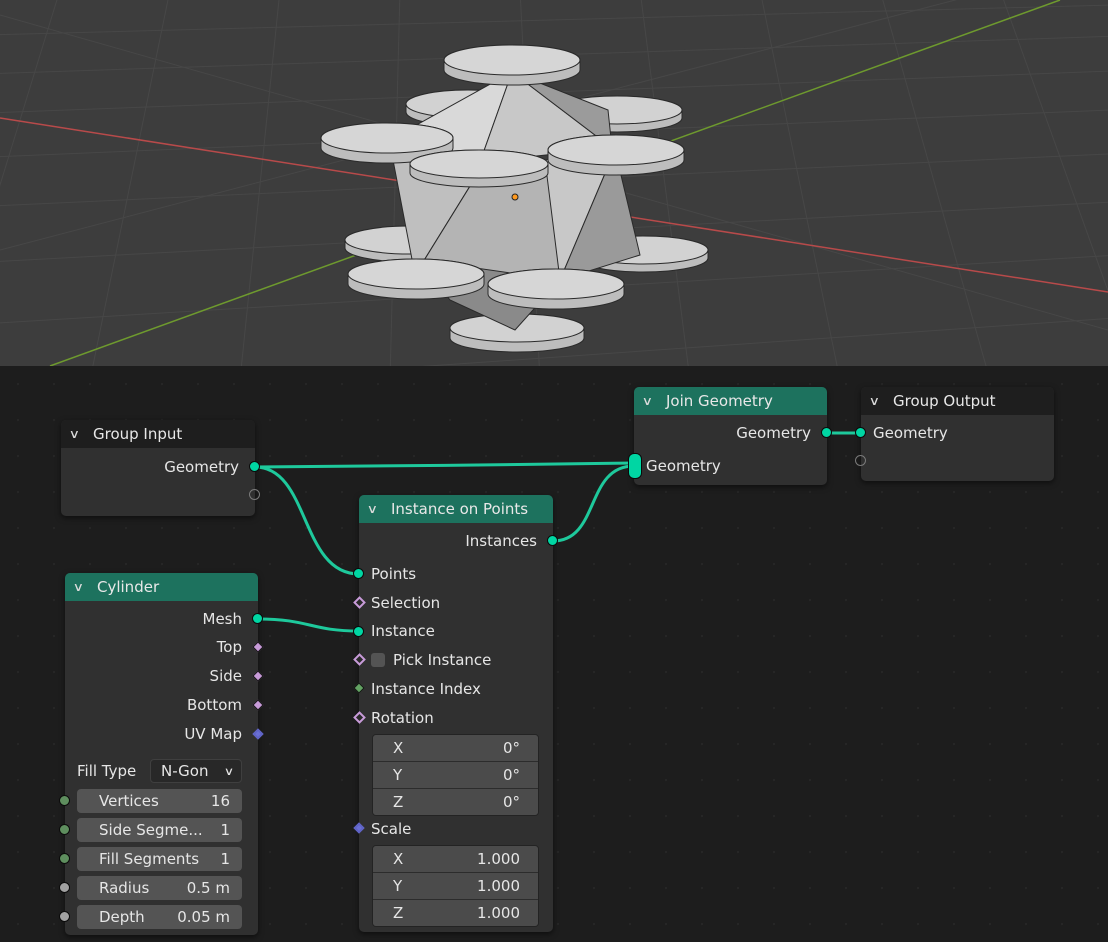 This screenshot has height=942, width=1108. Describe the element at coordinates (455, 802) in the screenshot. I see `rotation-z-field: Z 0°` at that location.